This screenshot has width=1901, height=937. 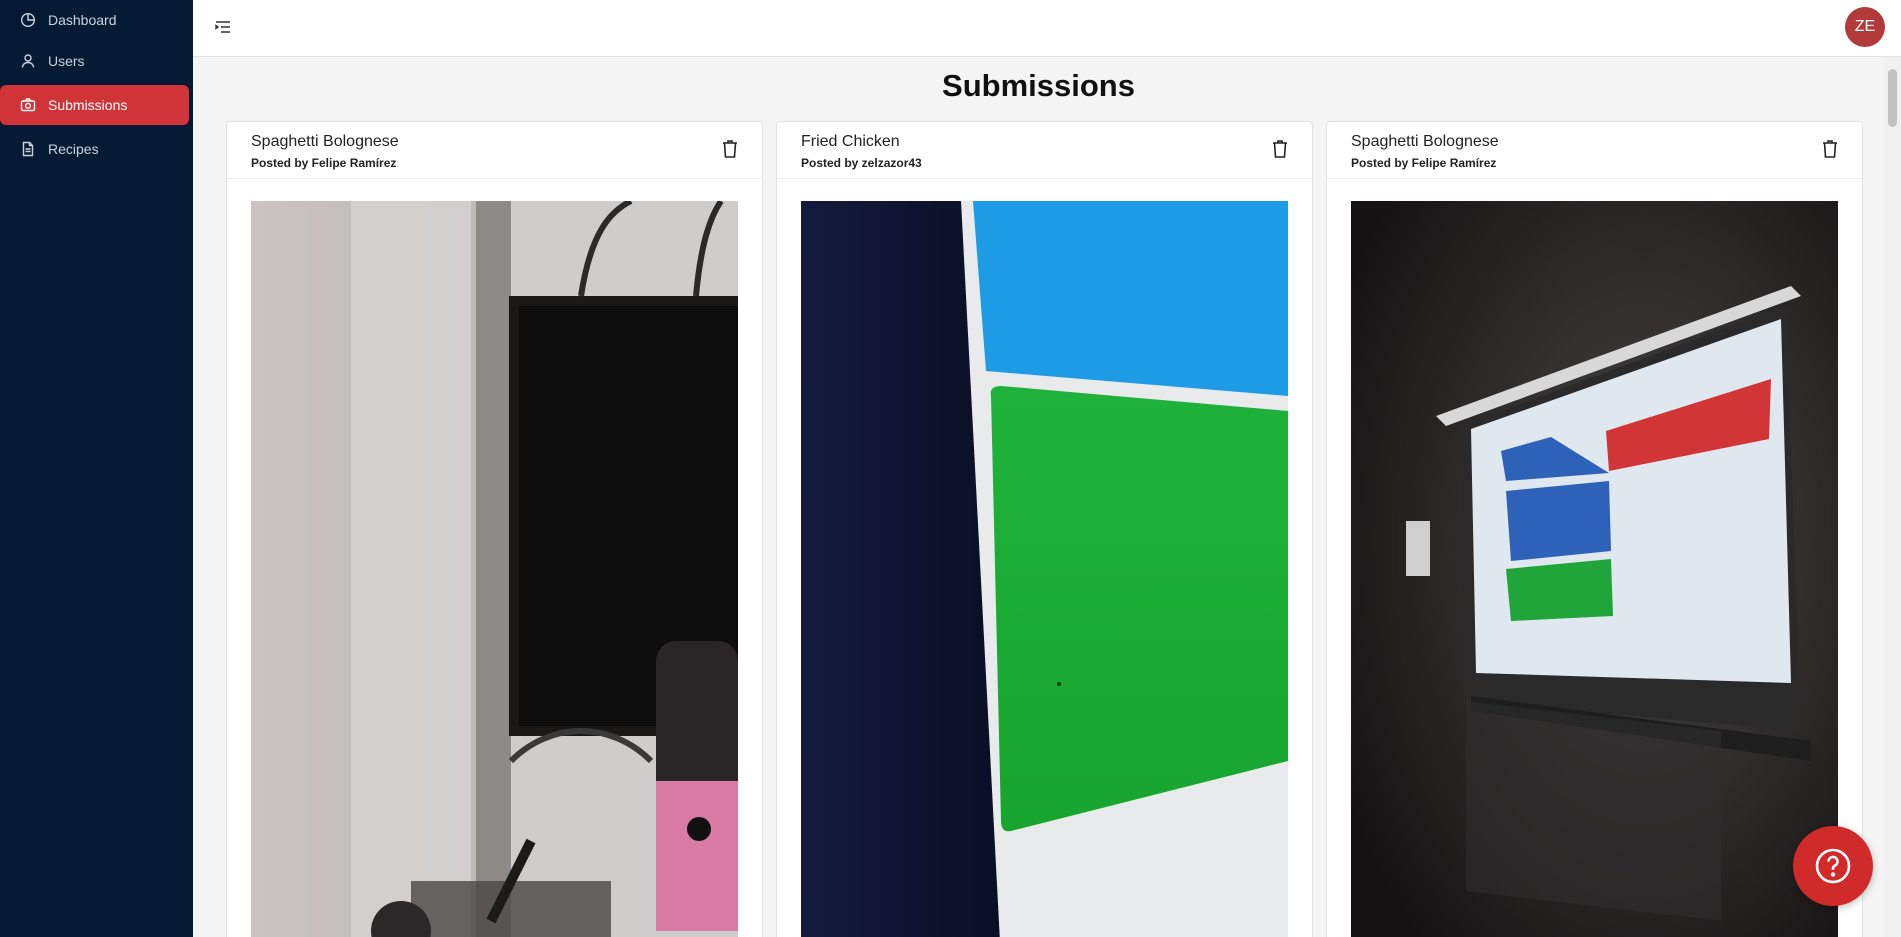 I want to click on user-icon, so click(x=28, y=61).